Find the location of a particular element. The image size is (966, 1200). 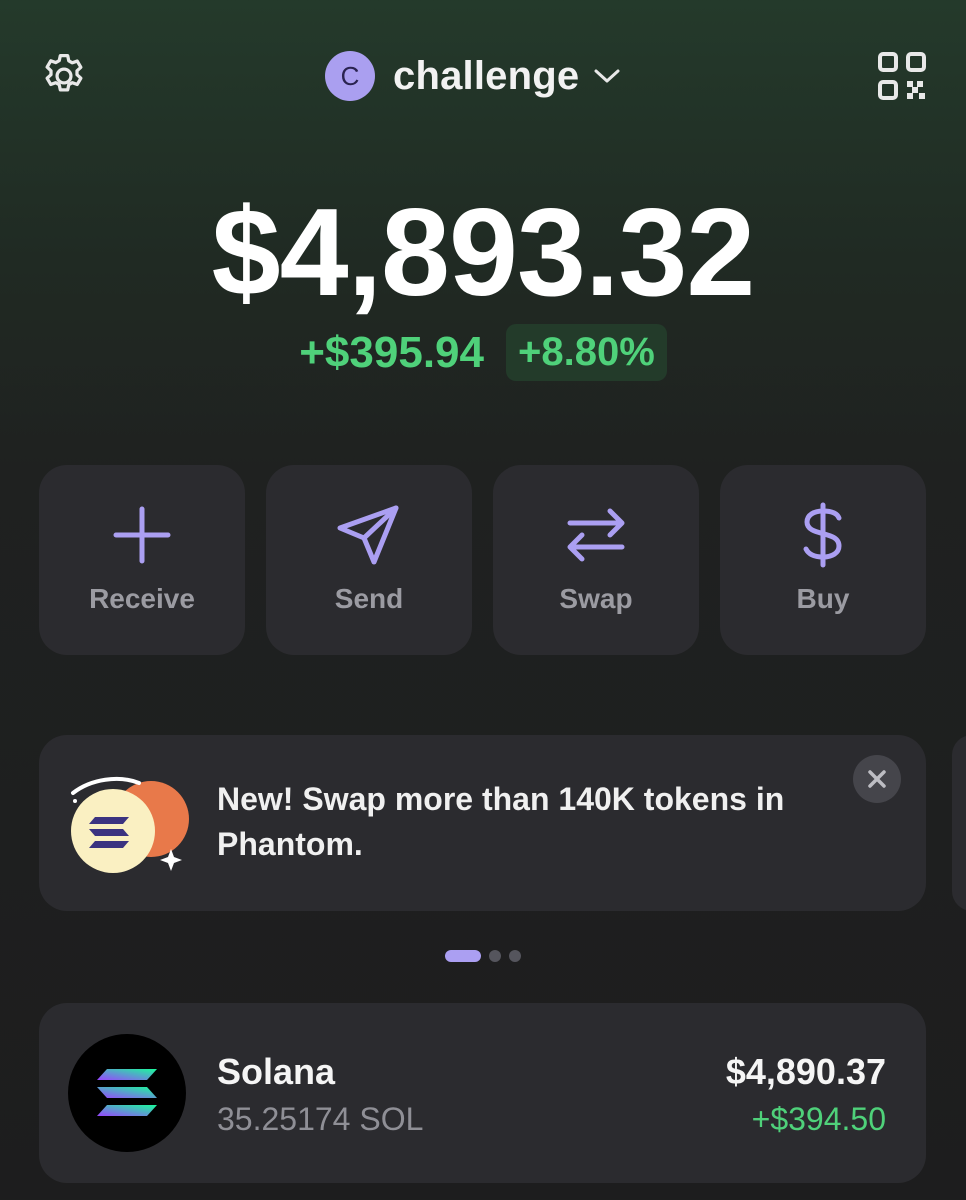

close-icon is located at coordinates (877, 779).